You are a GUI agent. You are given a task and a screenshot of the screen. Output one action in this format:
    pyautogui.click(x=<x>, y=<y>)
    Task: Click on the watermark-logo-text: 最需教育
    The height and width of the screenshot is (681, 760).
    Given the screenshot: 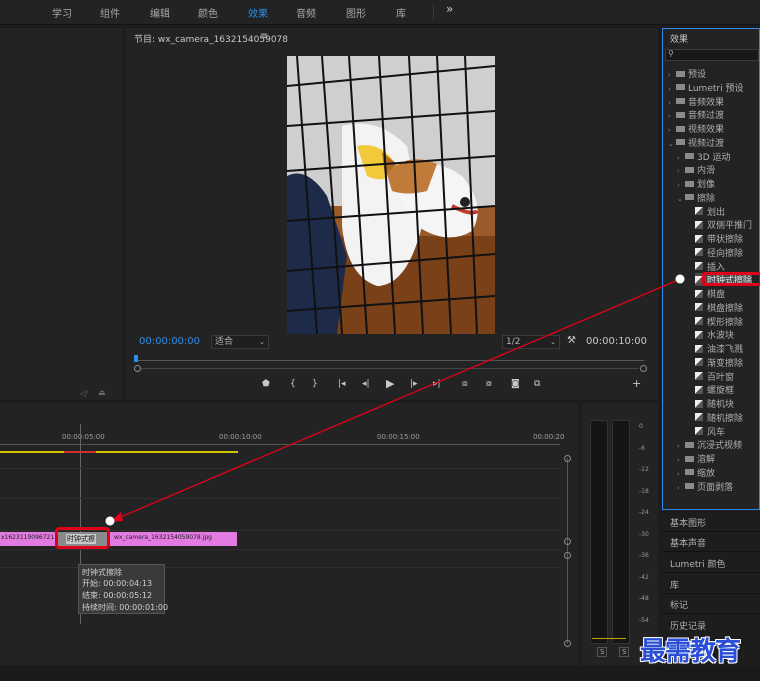 What is the action you would take?
    pyautogui.click(x=690, y=652)
    